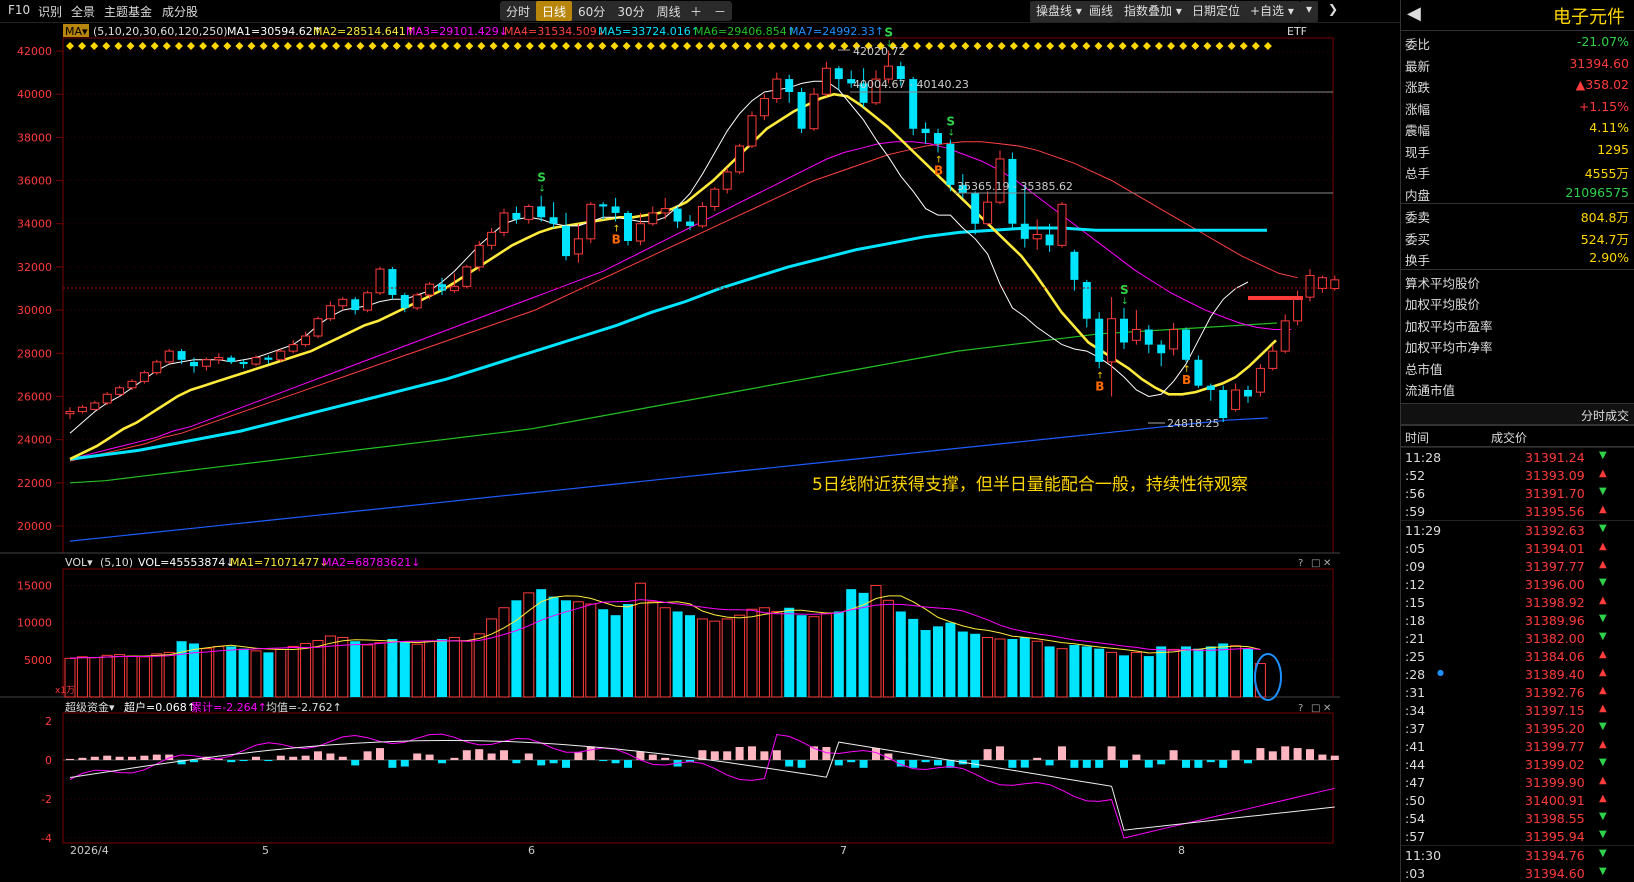  I want to click on trade-row: :37 31395.20 ▼, so click(1517, 728).